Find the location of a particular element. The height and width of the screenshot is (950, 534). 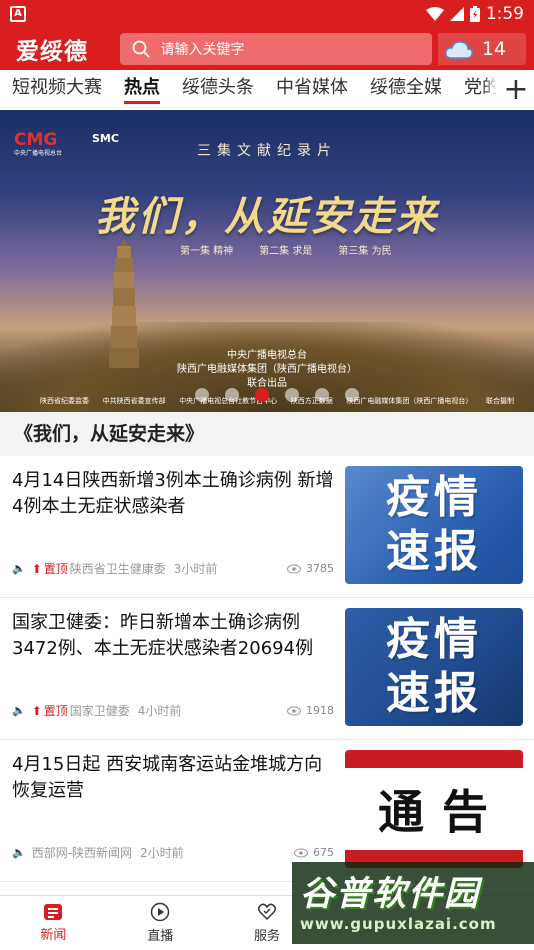

news-time: 2小时前 is located at coordinates (162, 853).